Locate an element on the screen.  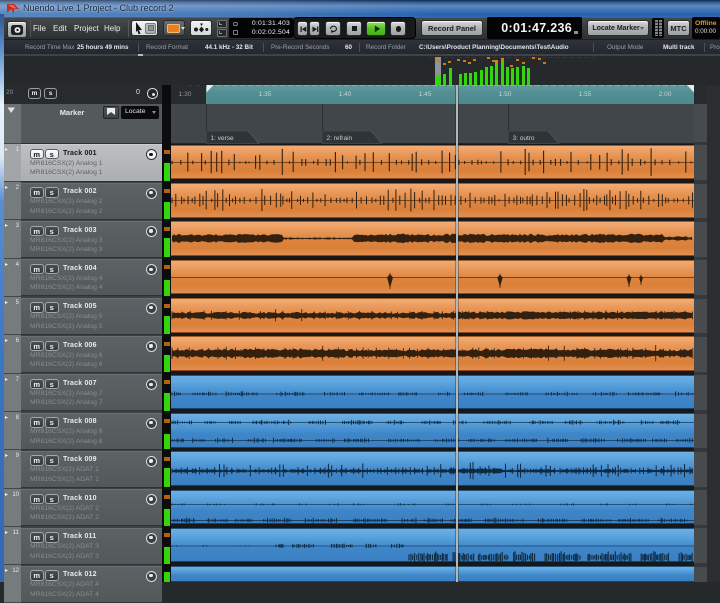
svg-text: 2: refrain is located at coordinates (340, 138).